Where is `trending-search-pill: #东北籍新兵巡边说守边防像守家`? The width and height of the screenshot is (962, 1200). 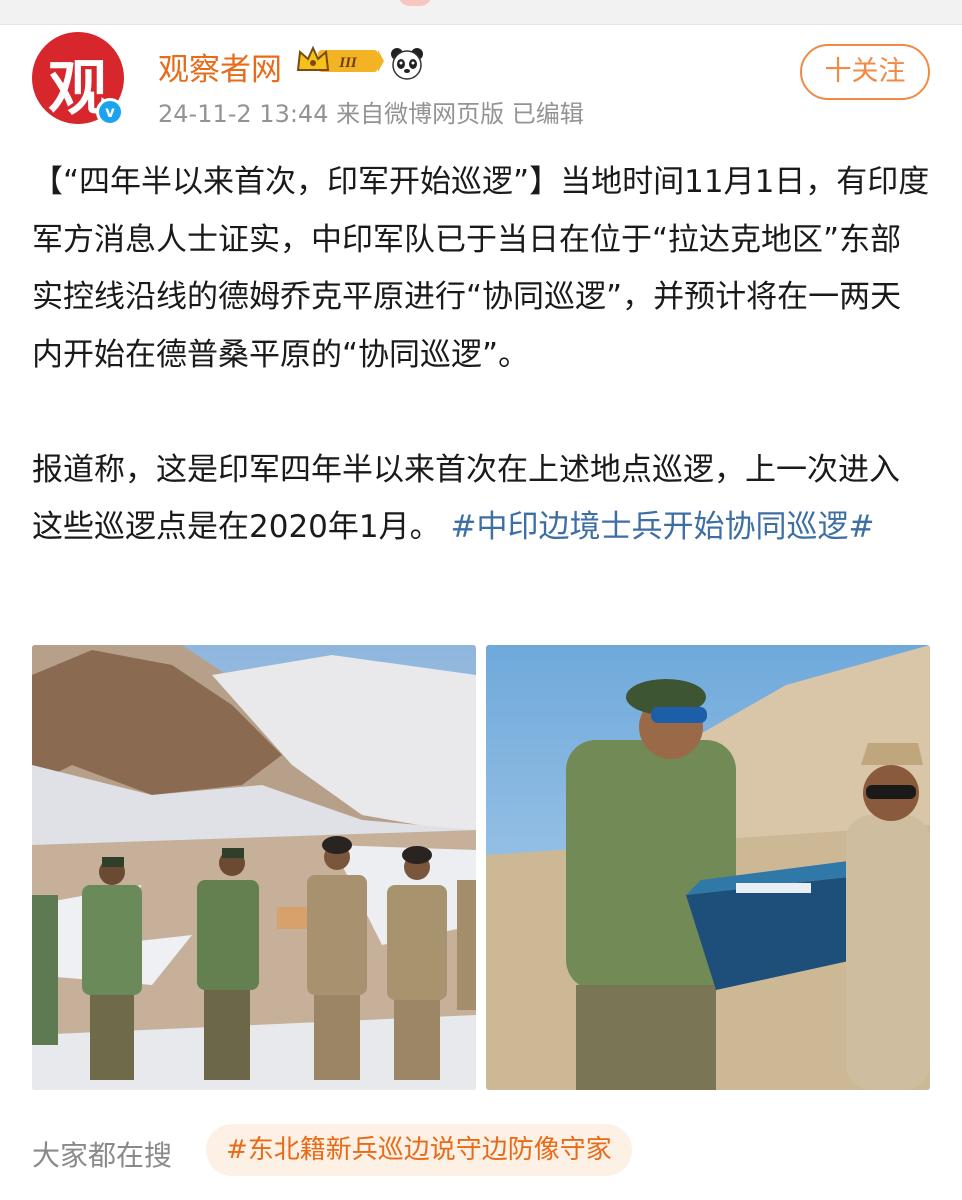
trending-search-pill: #东北籍新兵巡边说守边防像守家 is located at coordinates (419, 1150).